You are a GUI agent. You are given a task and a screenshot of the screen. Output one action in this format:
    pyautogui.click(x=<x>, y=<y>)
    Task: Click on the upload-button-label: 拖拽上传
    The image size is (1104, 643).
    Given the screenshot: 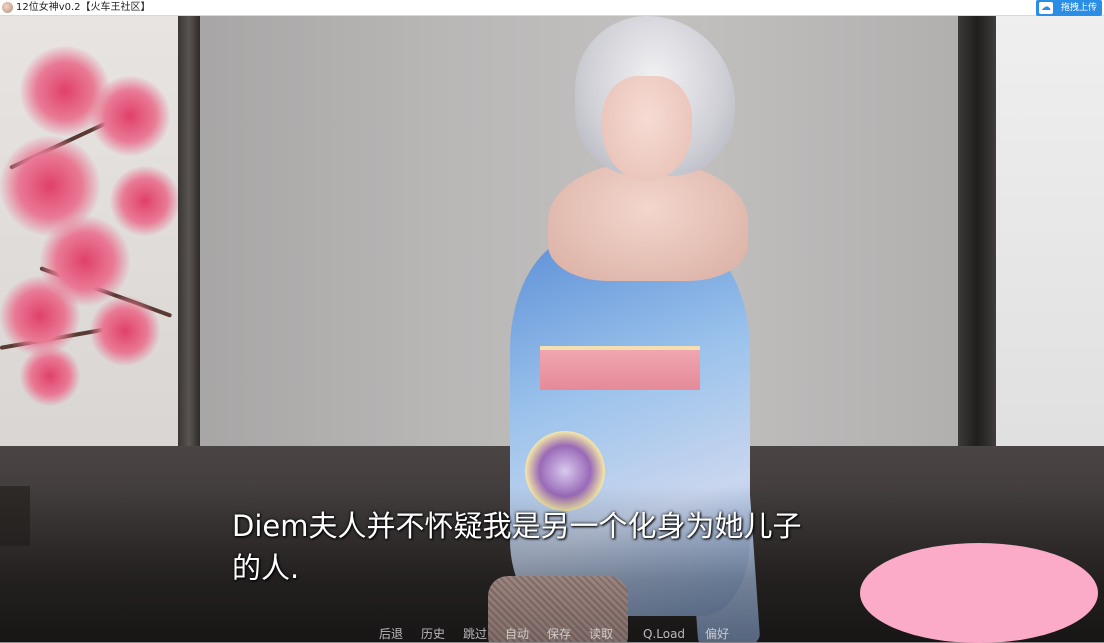 What is the action you would take?
    pyautogui.click(x=1079, y=8)
    